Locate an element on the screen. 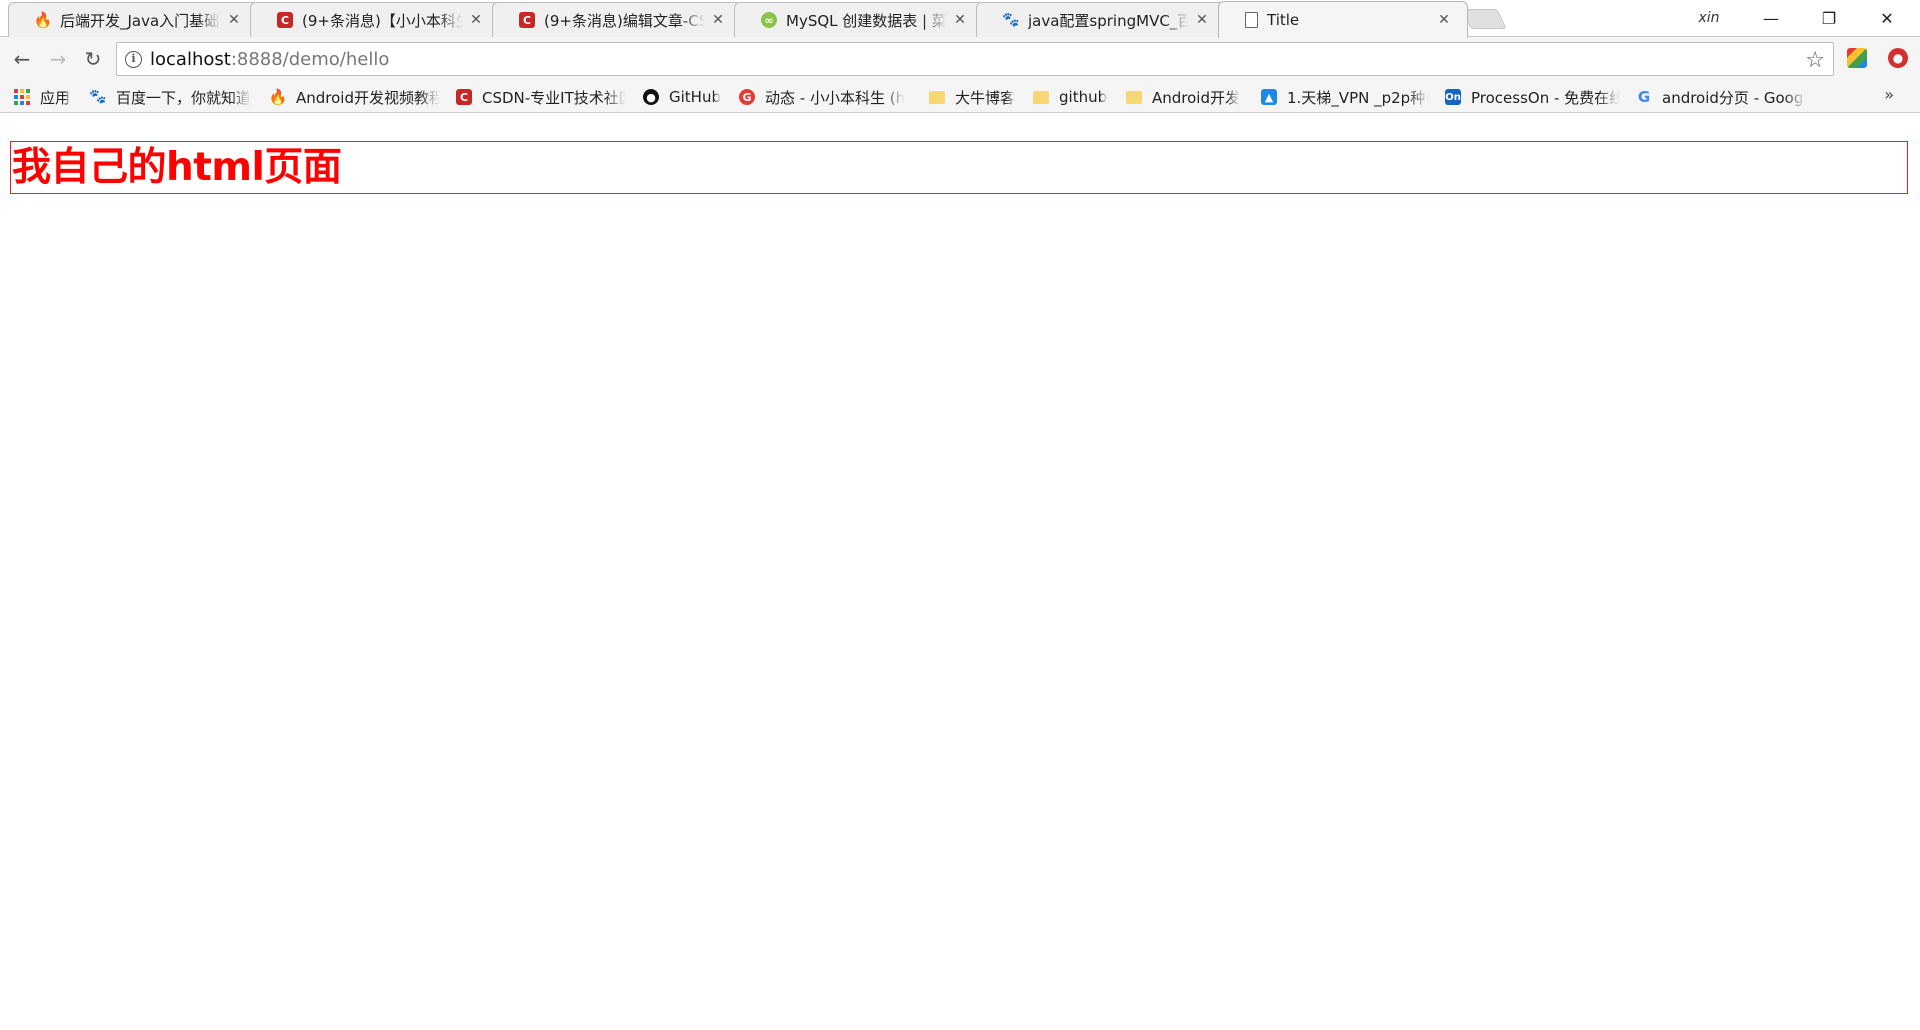  bookmark-weibo-profile: G 动态 - 小小本科生 (h is located at coordinates (825, 97).